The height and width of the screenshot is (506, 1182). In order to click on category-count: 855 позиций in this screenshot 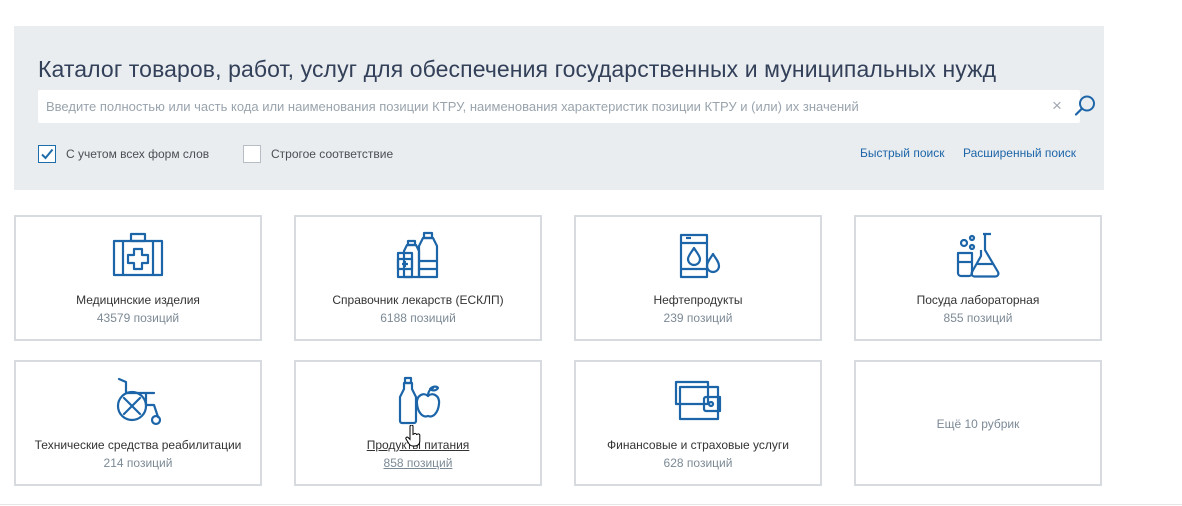, I will do `click(978, 318)`.